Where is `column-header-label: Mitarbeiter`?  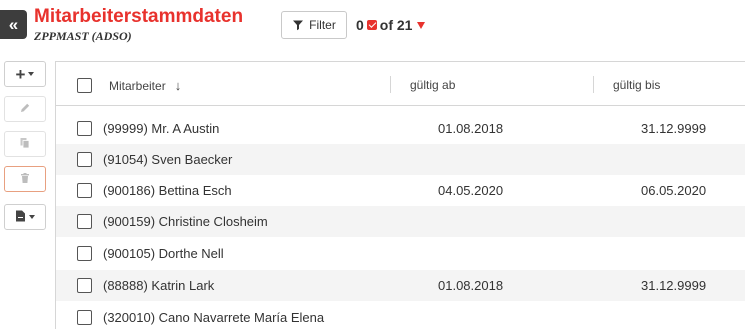
column-header-label: Mitarbeiter is located at coordinates (137, 86).